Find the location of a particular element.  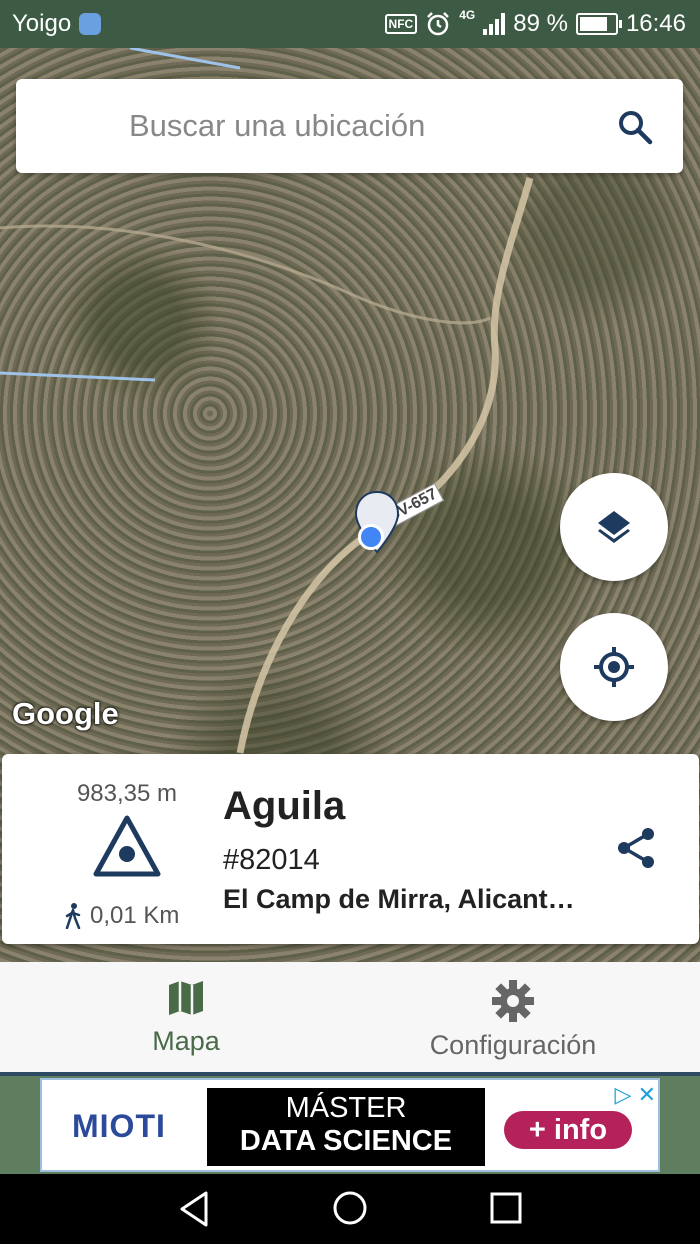

carrier-name: Yoigo is located at coordinates (42, 23).